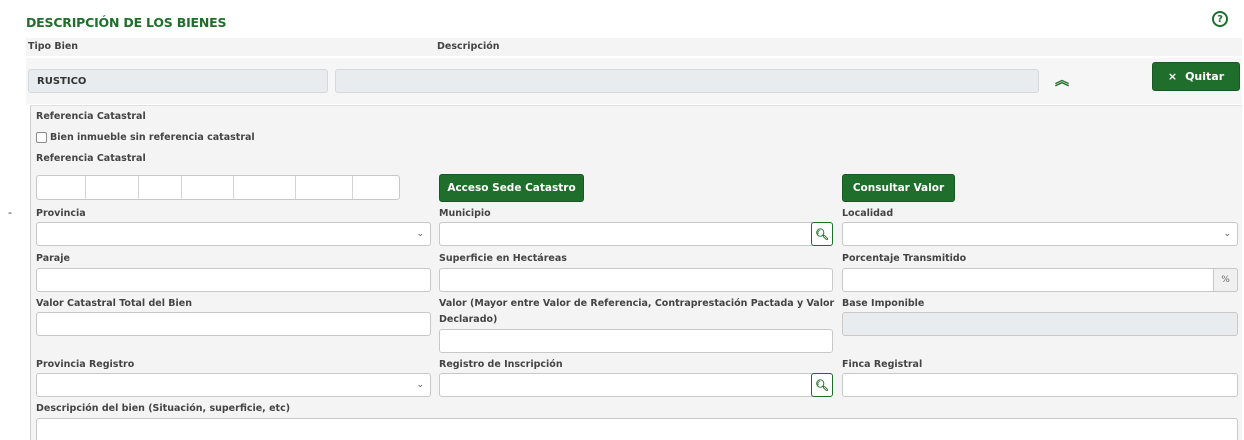 The image size is (1244, 440). I want to click on close-icon: ×, so click(1172, 76).